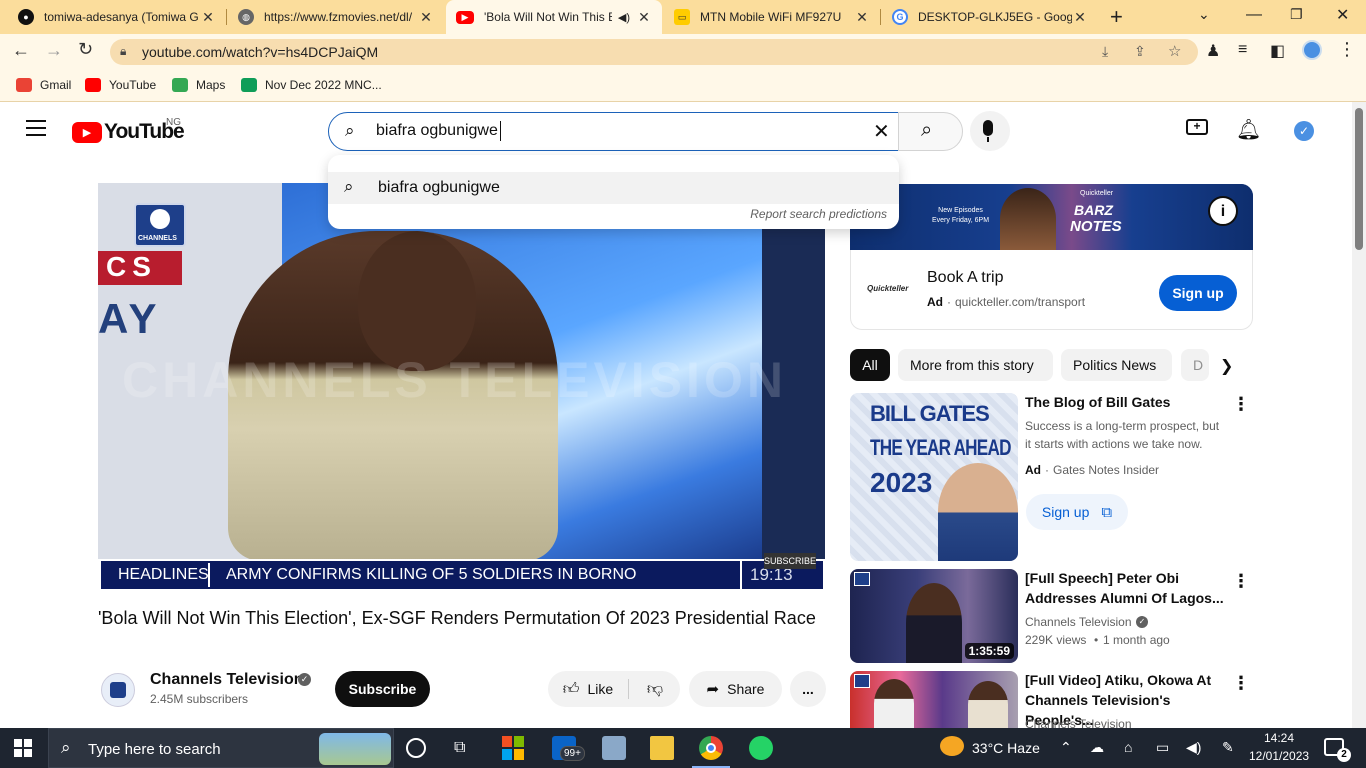  I want to click on window-close-button: ✕, so click(1342, 15).